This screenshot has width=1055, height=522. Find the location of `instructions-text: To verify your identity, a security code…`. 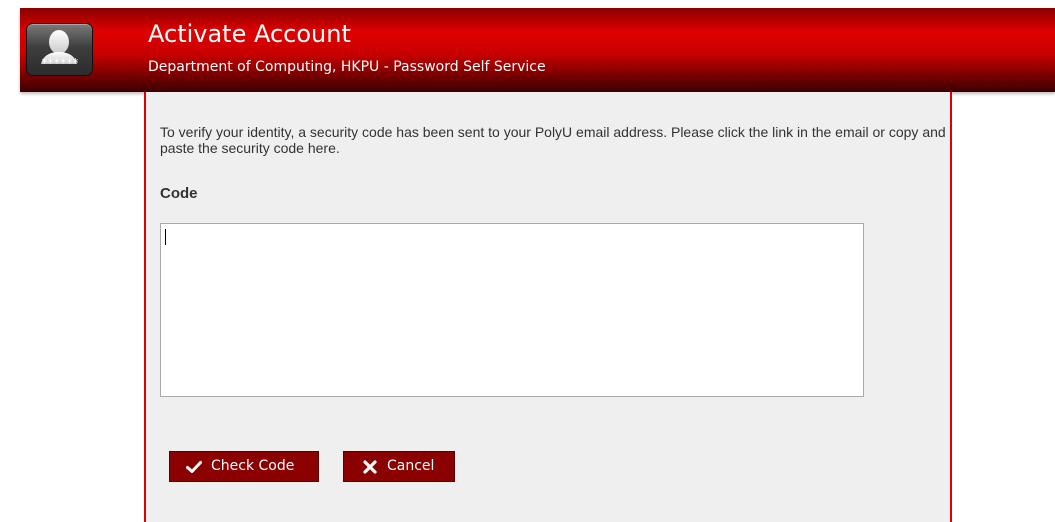

instructions-text: To verify your identity, a security code… is located at coordinates (553, 140).